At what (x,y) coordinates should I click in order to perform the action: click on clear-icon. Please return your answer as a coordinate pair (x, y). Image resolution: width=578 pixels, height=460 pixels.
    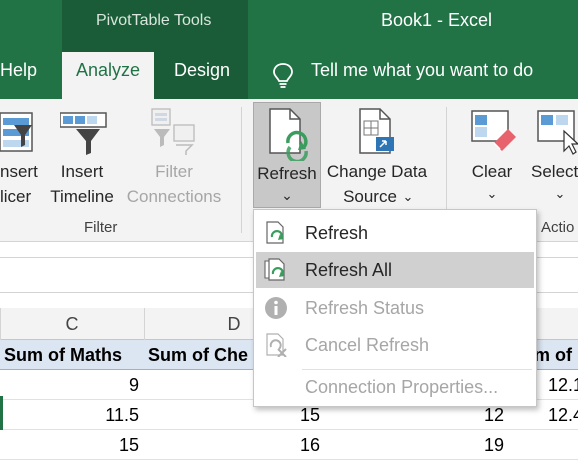
    Looking at the image, I should click on (493, 130).